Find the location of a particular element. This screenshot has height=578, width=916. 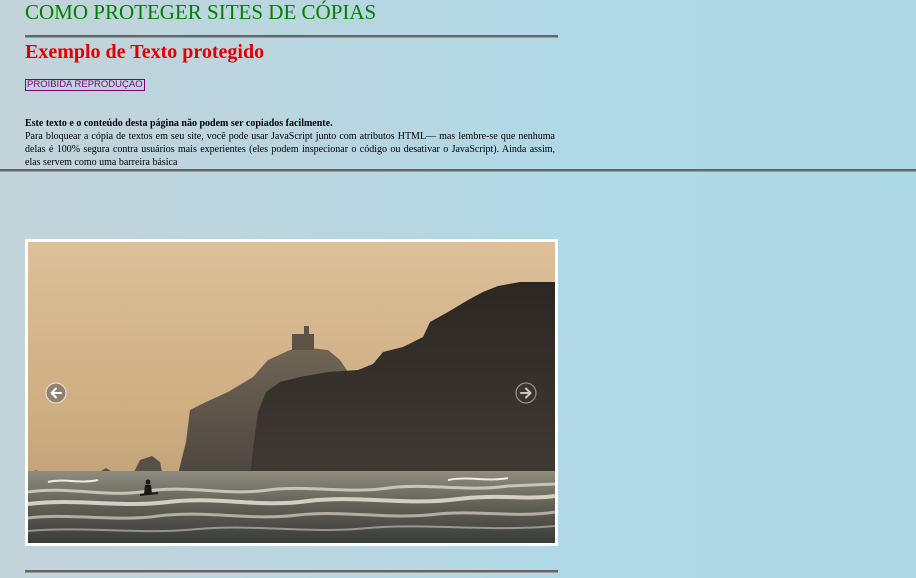

reproduction-prohibited-badge: PROIBIDA REPRODUÇÃO is located at coordinates (85, 85).